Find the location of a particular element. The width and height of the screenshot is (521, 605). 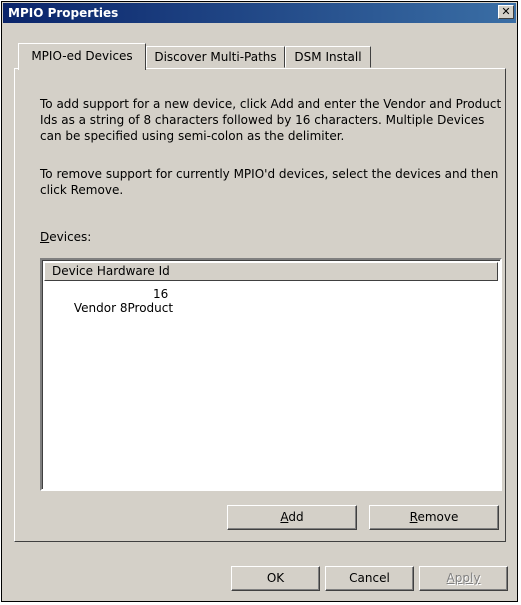

close-icon: ✕ is located at coordinates (506, 11).